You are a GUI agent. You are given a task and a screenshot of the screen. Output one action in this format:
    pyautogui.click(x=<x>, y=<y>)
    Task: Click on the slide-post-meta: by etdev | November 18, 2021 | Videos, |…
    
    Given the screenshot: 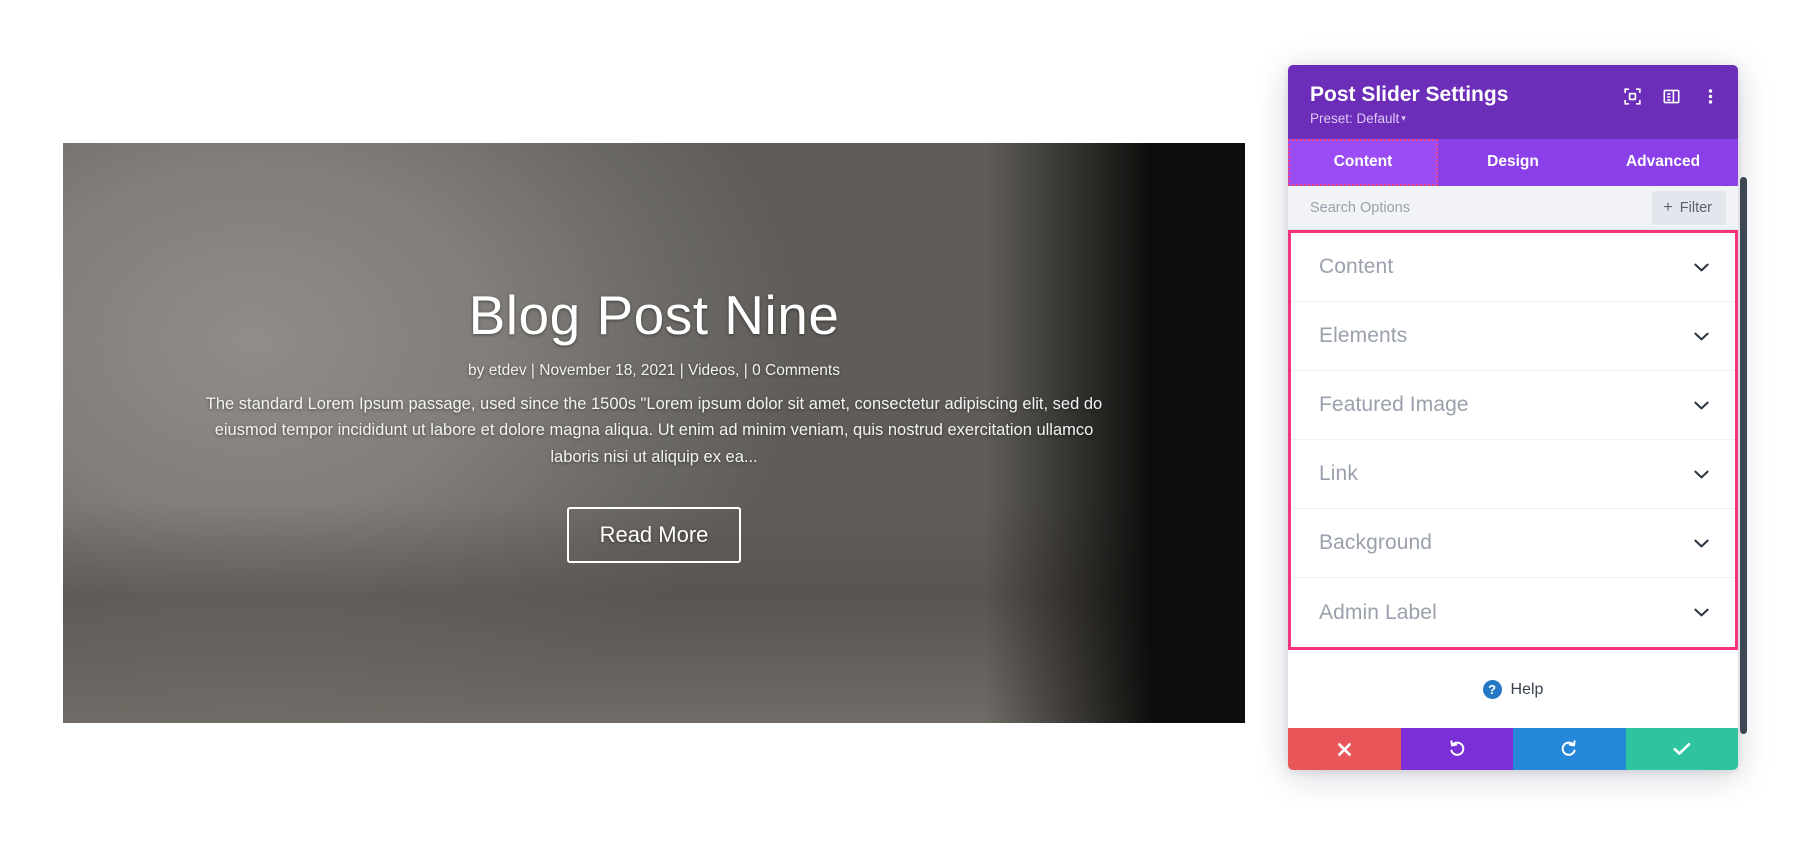 What is the action you would take?
    pyautogui.click(x=654, y=370)
    